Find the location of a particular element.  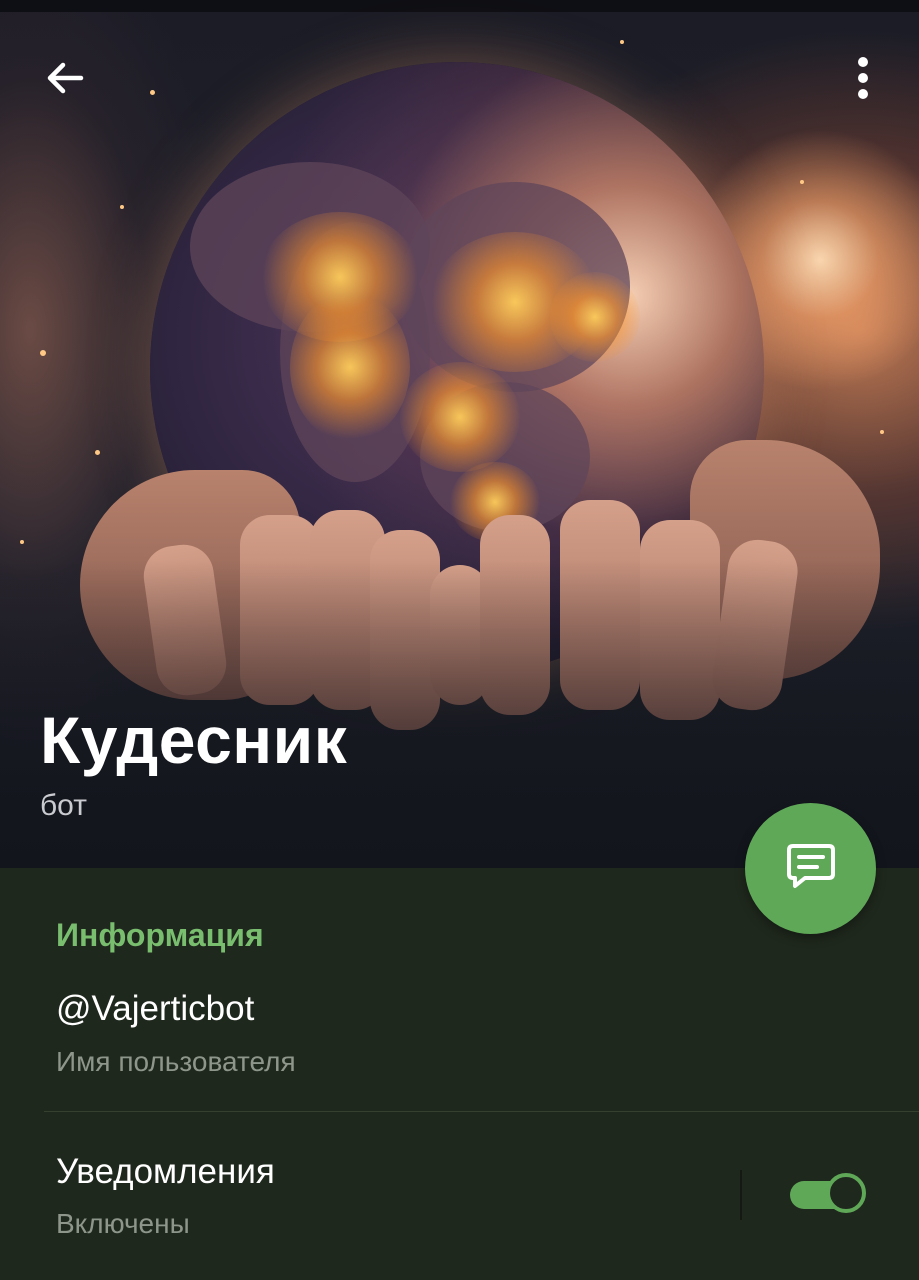

notifications-toggle is located at coordinates (830, 1195).